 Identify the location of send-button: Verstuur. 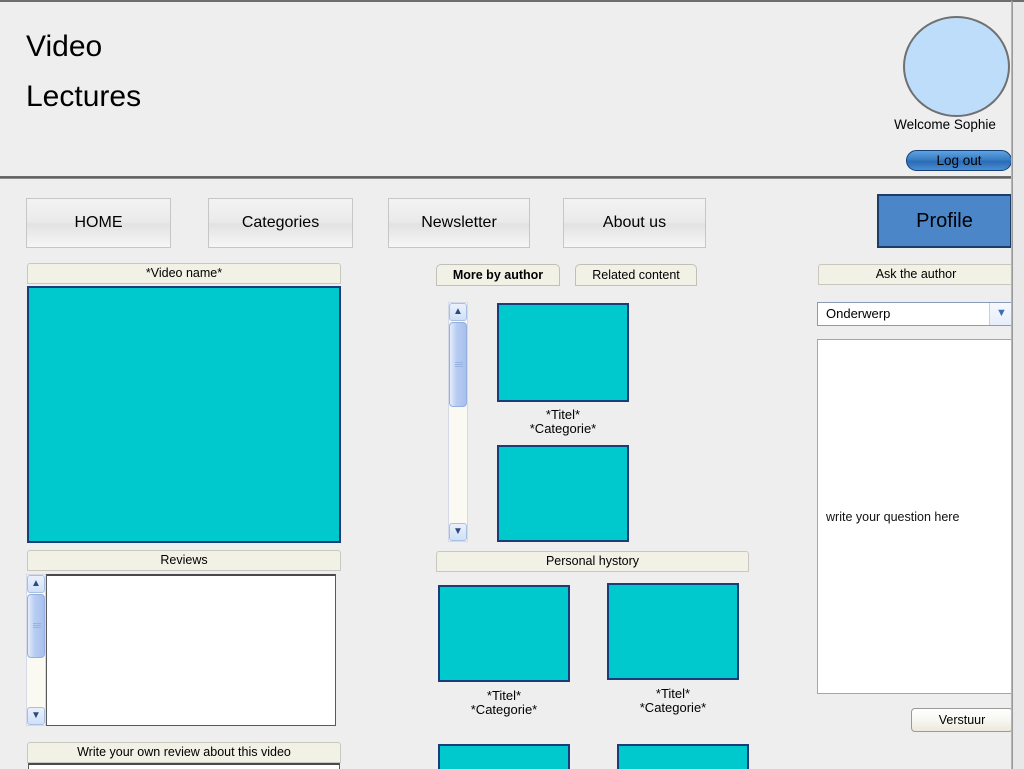
(961, 720).